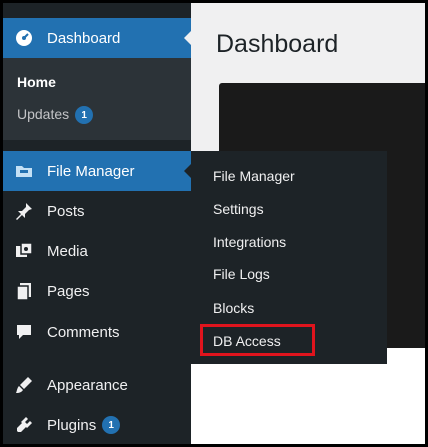 The height and width of the screenshot is (447, 428). What do you see at coordinates (249, 242) in the screenshot?
I see `flyout-item-integrations: Integrations` at bounding box center [249, 242].